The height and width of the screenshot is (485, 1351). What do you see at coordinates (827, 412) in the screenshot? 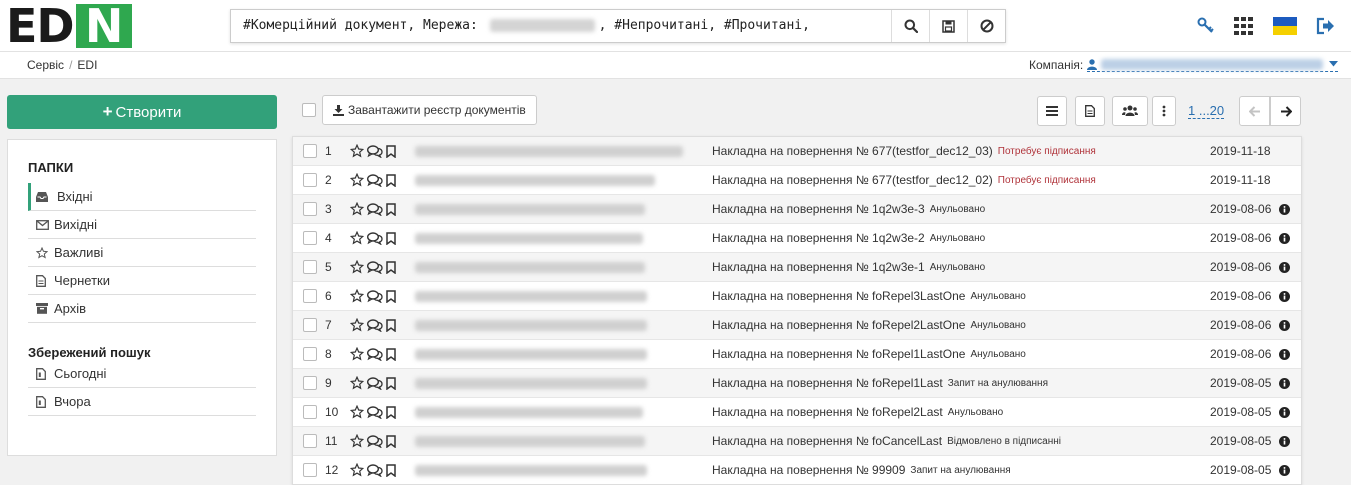
I see `document-title: Накладна на повернення № foRepel2Last` at bounding box center [827, 412].